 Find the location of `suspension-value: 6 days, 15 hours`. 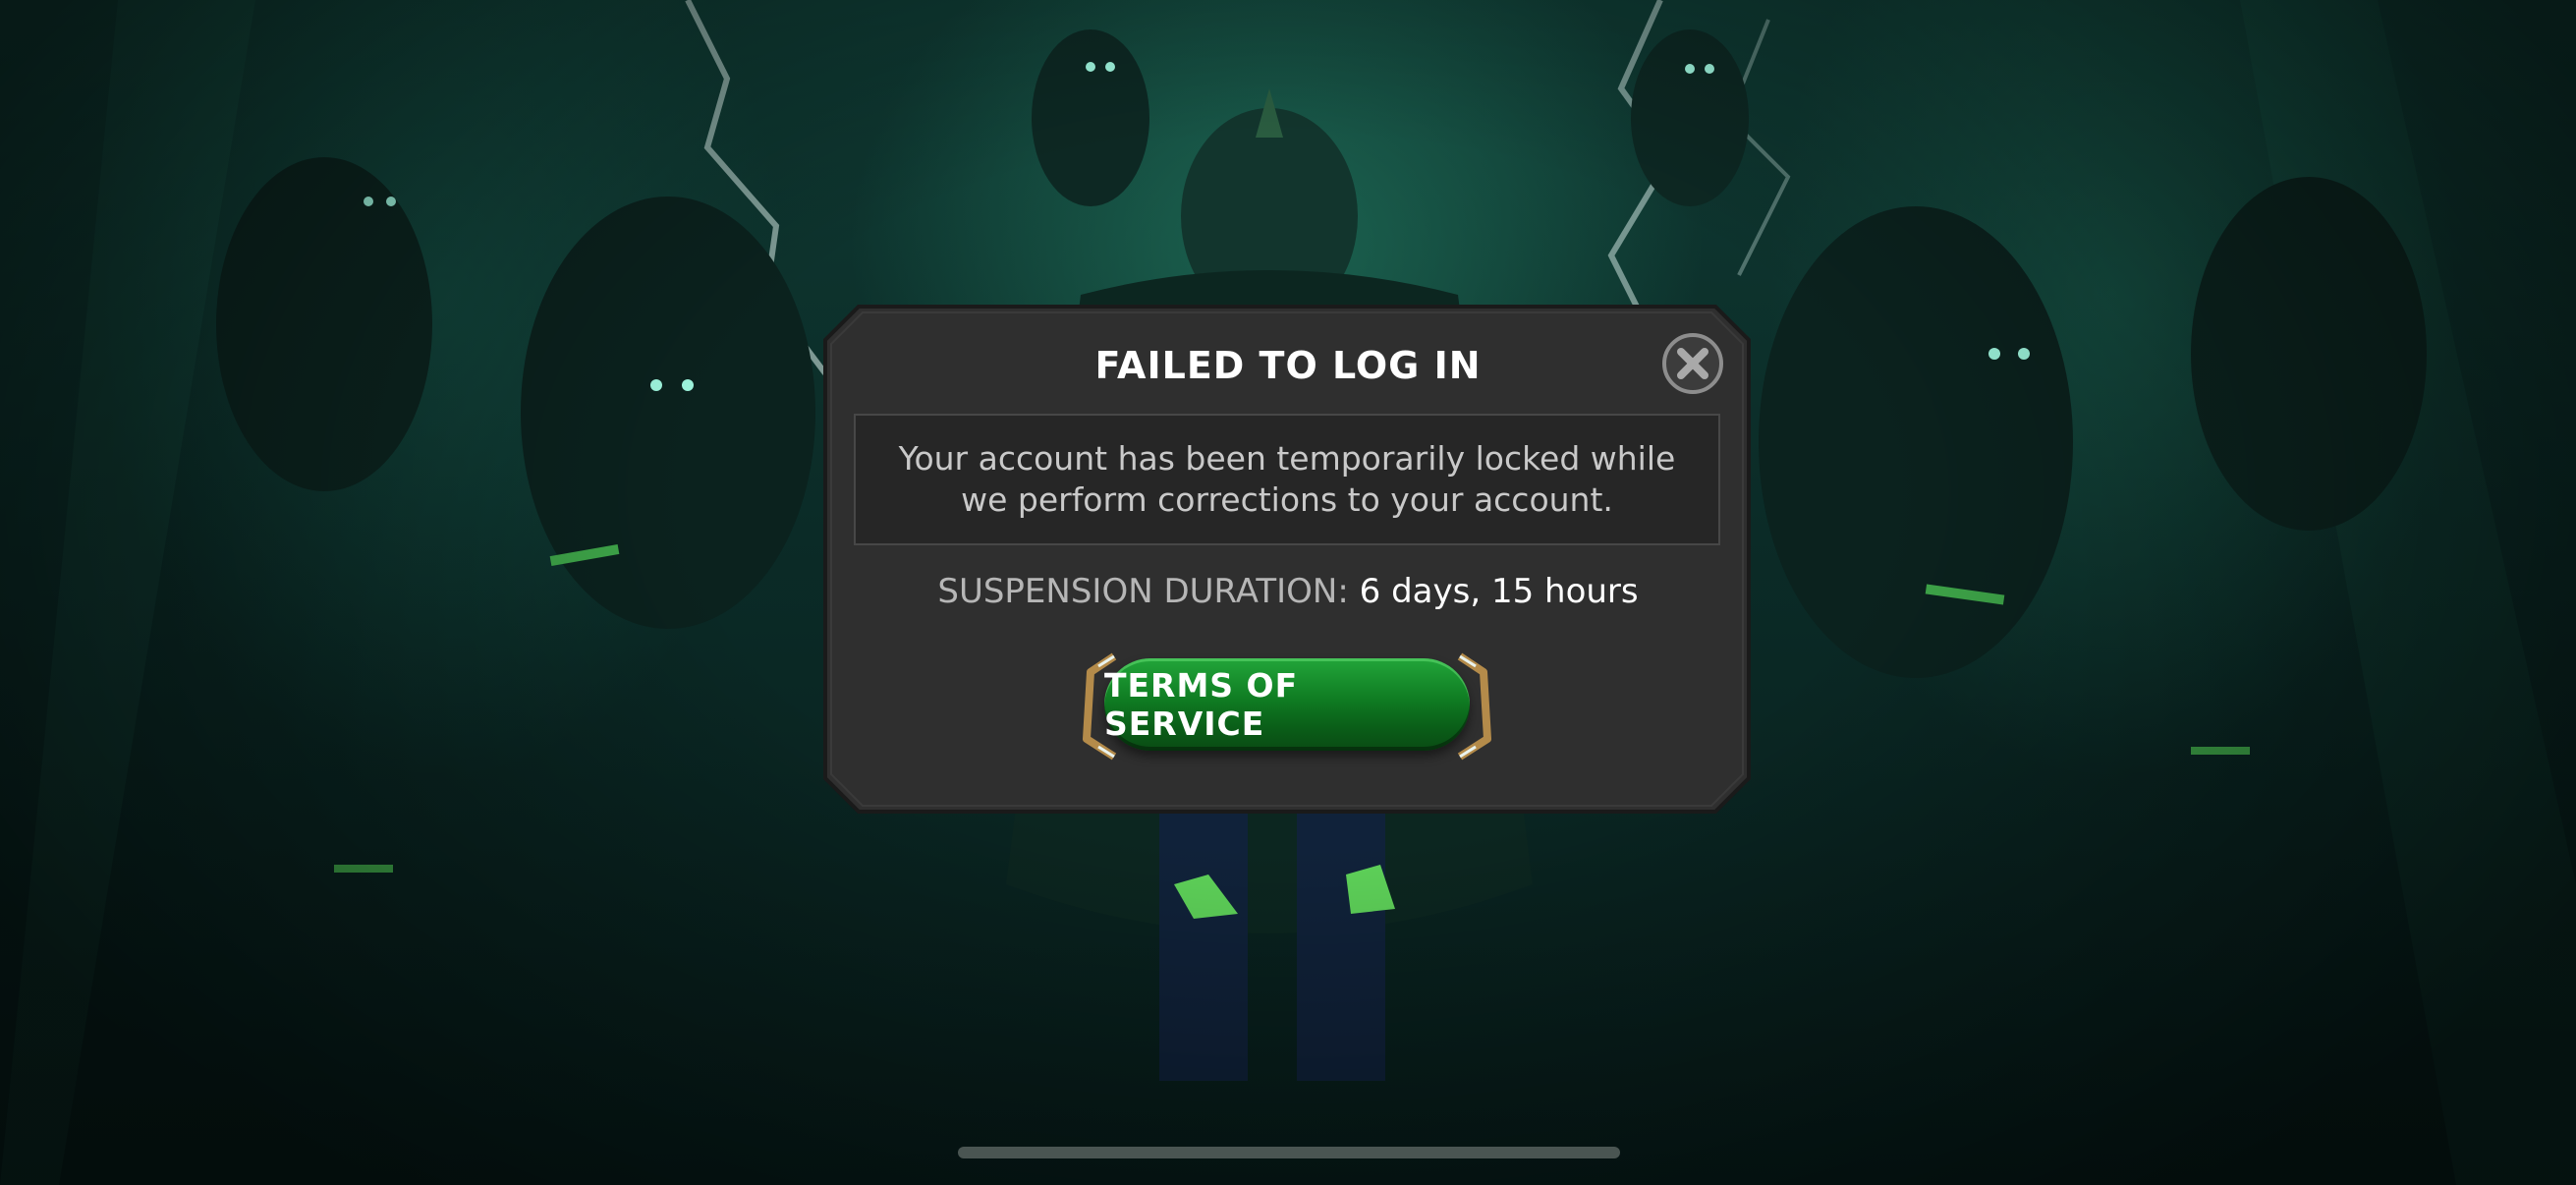

suspension-value: 6 days, 15 hours is located at coordinates (1499, 592).